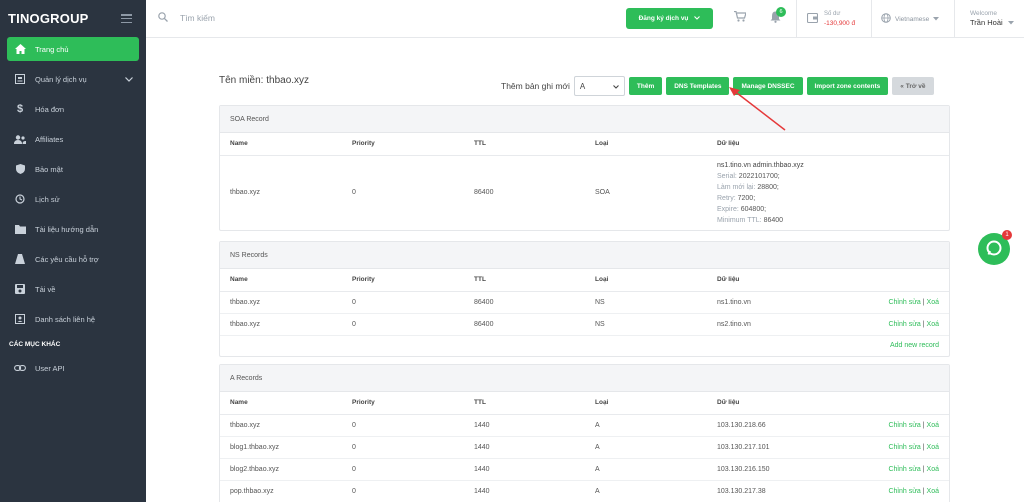 This screenshot has width=1024, height=502. Describe the element at coordinates (20, 319) in the screenshot. I see `contacts-icon` at that location.